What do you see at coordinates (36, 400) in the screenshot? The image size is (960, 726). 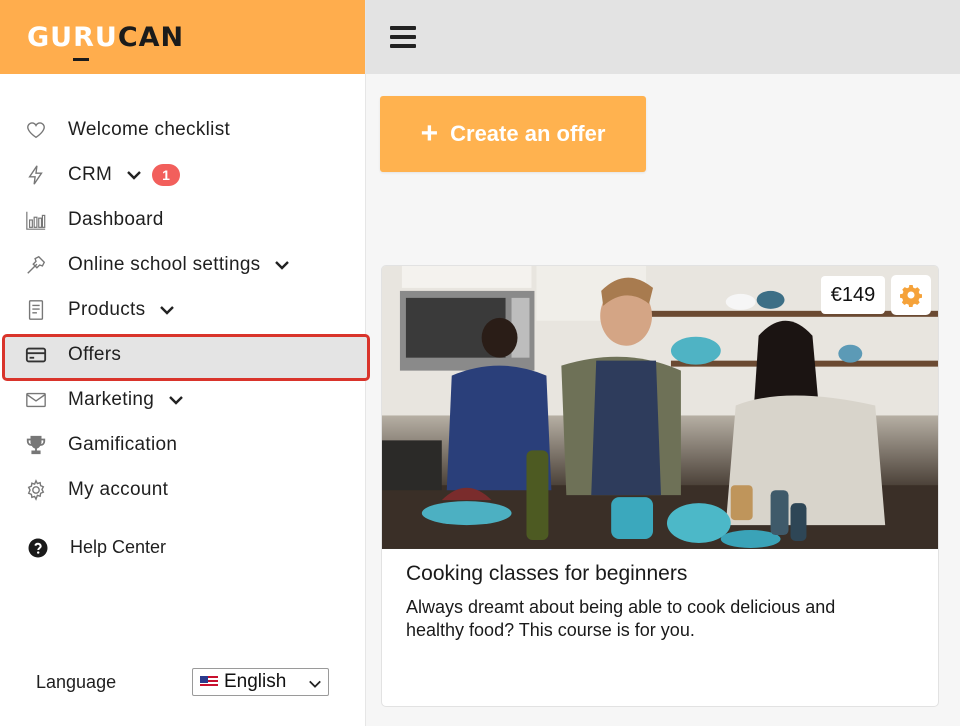 I see `envelope-icon` at bounding box center [36, 400].